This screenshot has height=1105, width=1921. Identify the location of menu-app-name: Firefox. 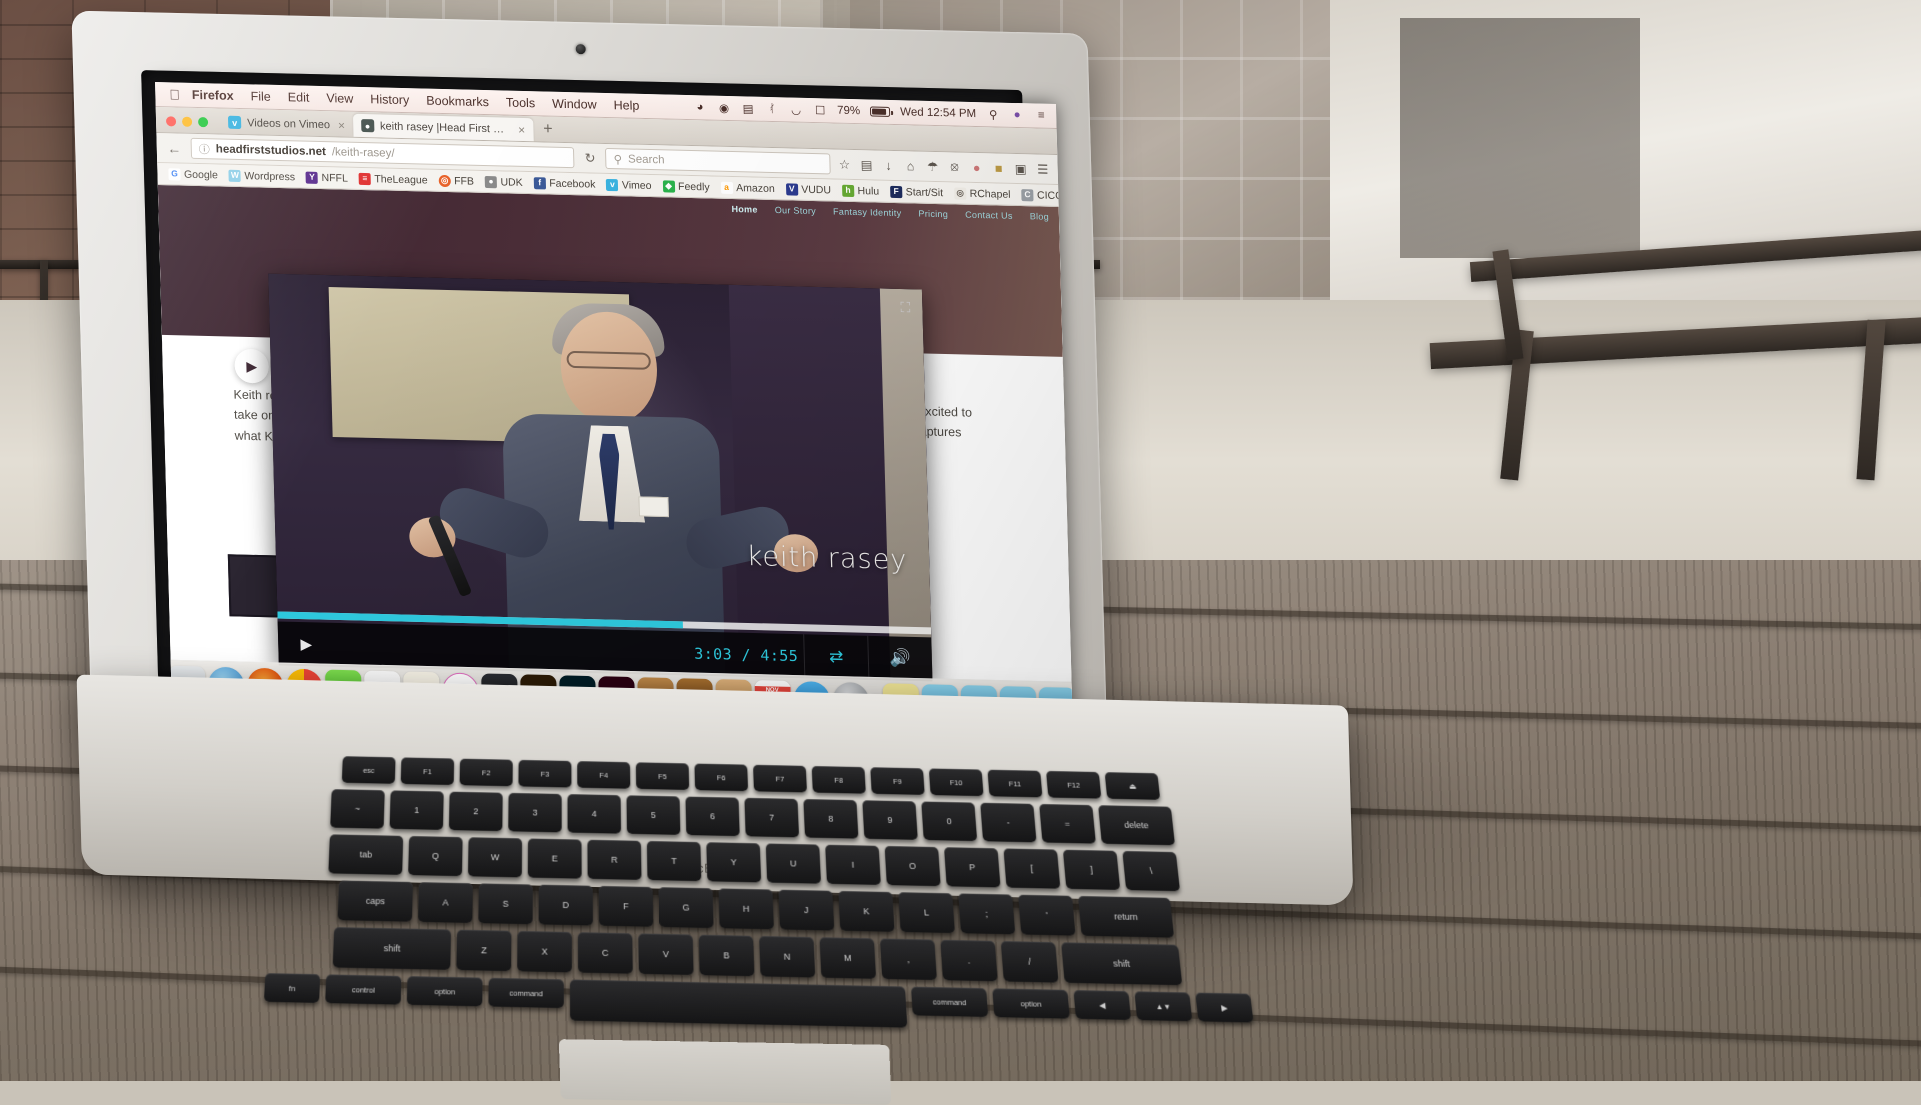
(213, 95).